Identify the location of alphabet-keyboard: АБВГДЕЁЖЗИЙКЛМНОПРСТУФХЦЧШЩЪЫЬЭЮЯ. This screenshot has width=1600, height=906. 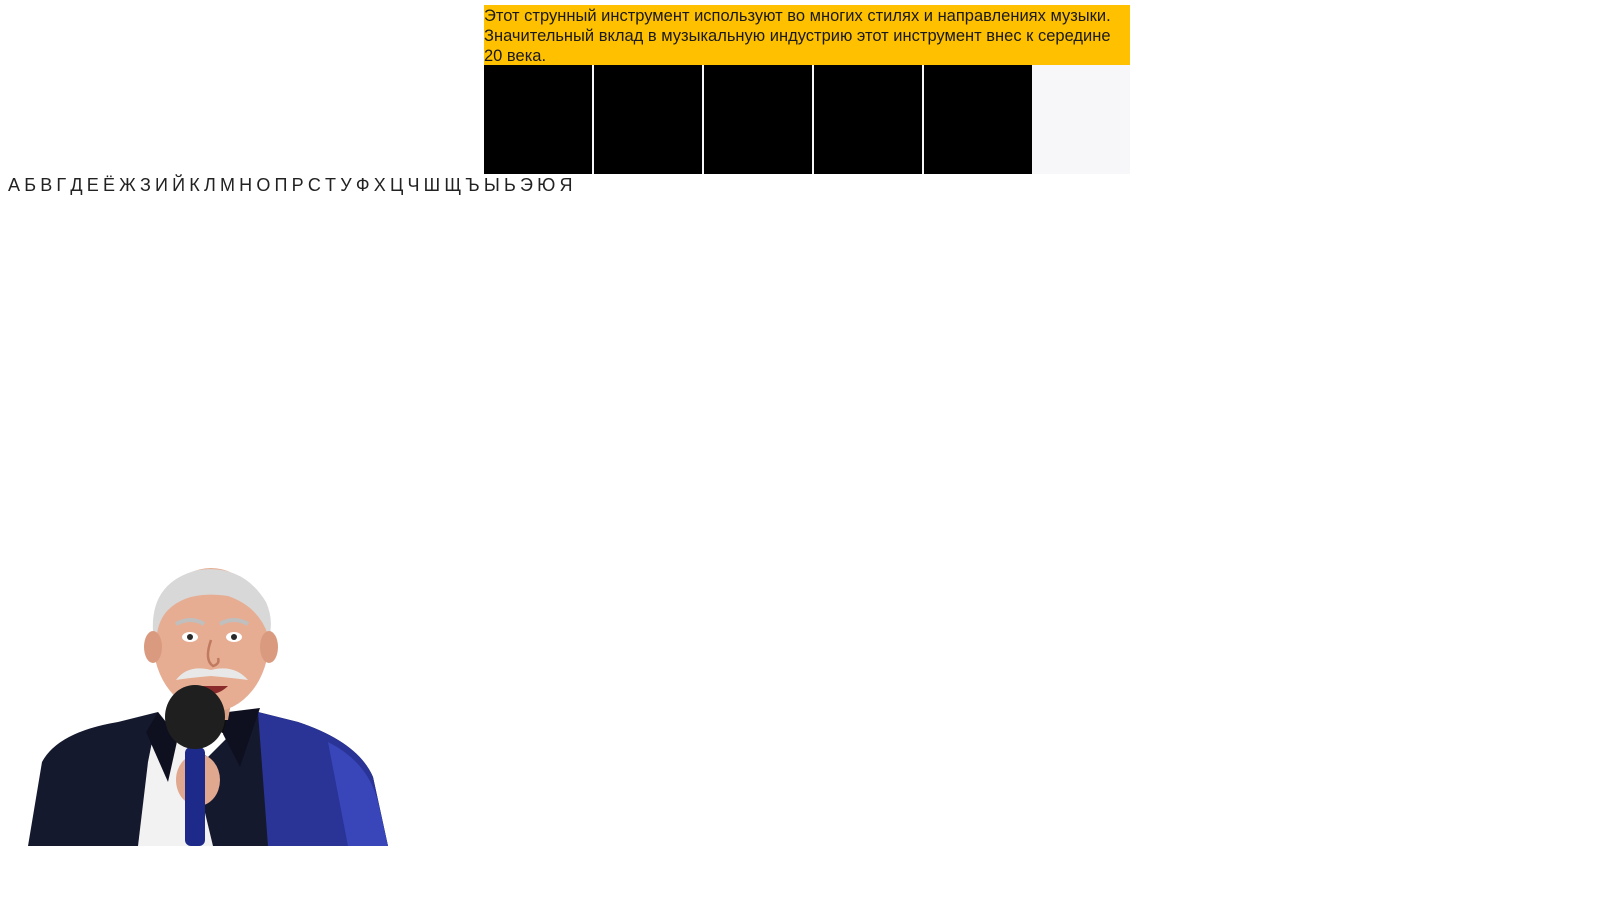
(292, 185).